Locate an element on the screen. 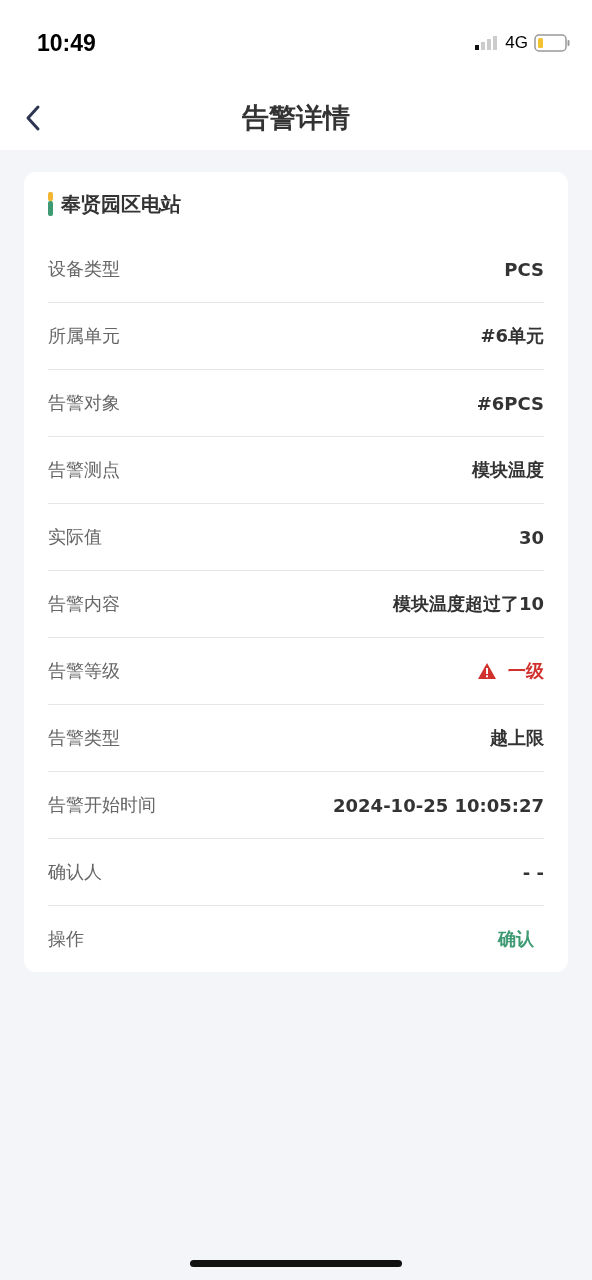  field-value: 越上限 is located at coordinates (517, 738).